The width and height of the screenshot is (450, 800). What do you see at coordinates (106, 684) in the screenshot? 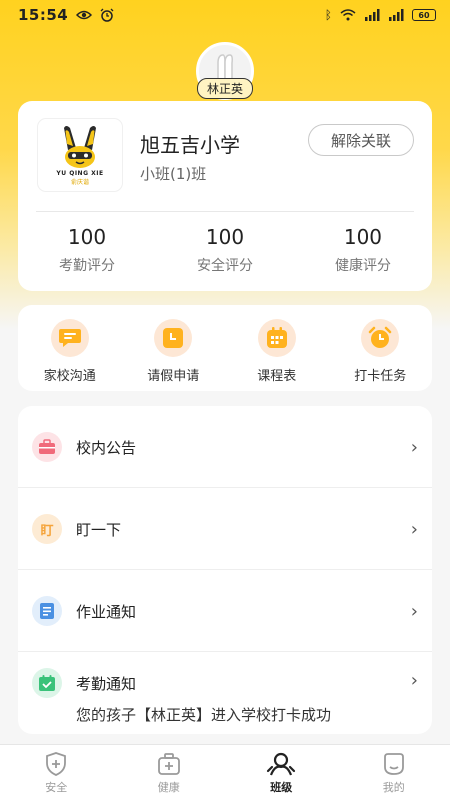
I see `list-item-title: 考勤通知` at bounding box center [106, 684].